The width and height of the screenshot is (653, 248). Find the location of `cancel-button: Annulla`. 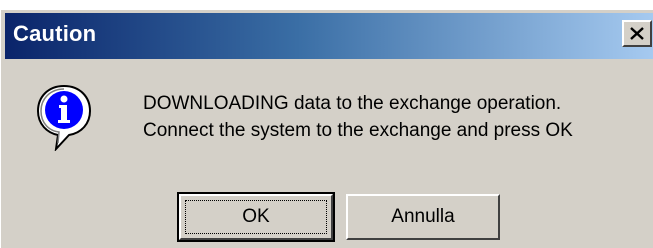

cancel-button: Annulla is located at coordinates (423, 217).